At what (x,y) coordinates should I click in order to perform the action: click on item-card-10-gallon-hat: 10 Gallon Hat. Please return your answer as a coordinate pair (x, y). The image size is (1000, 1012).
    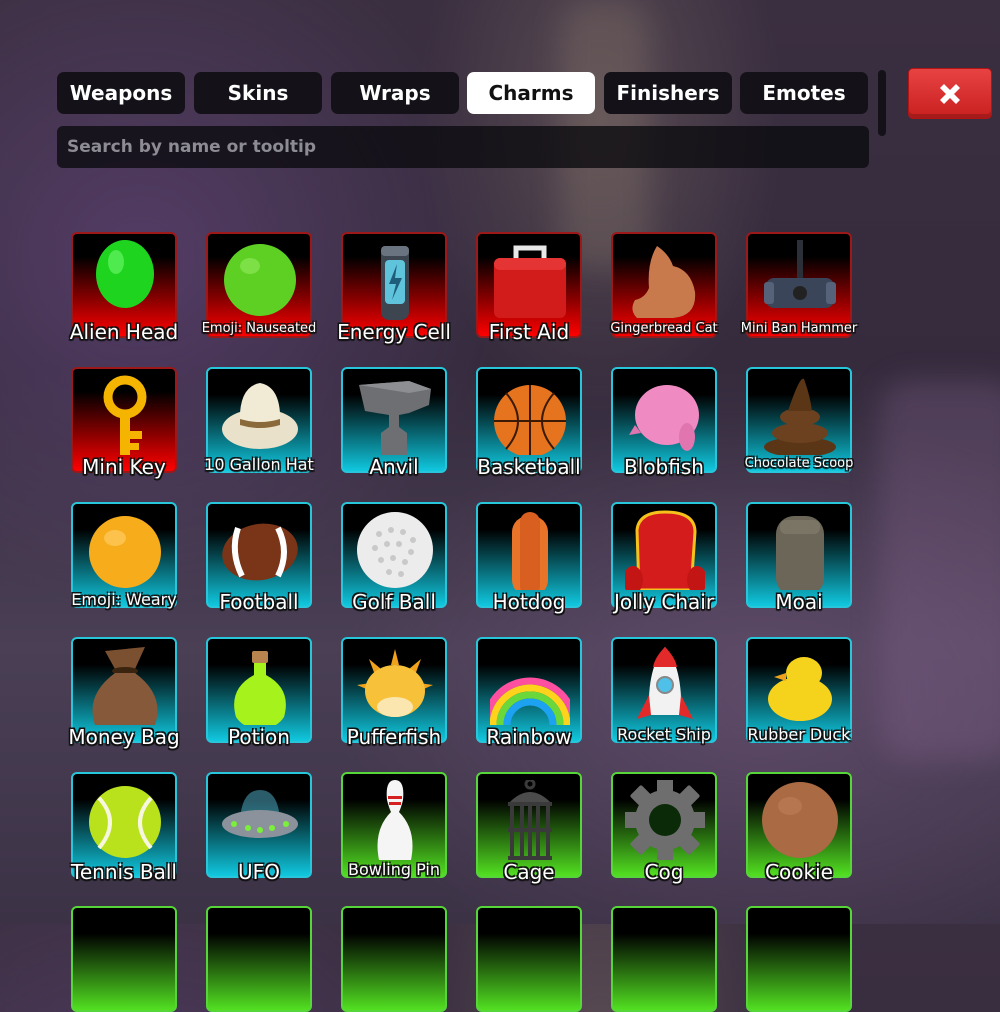
    Looking at the image, I should click on (259, 420).